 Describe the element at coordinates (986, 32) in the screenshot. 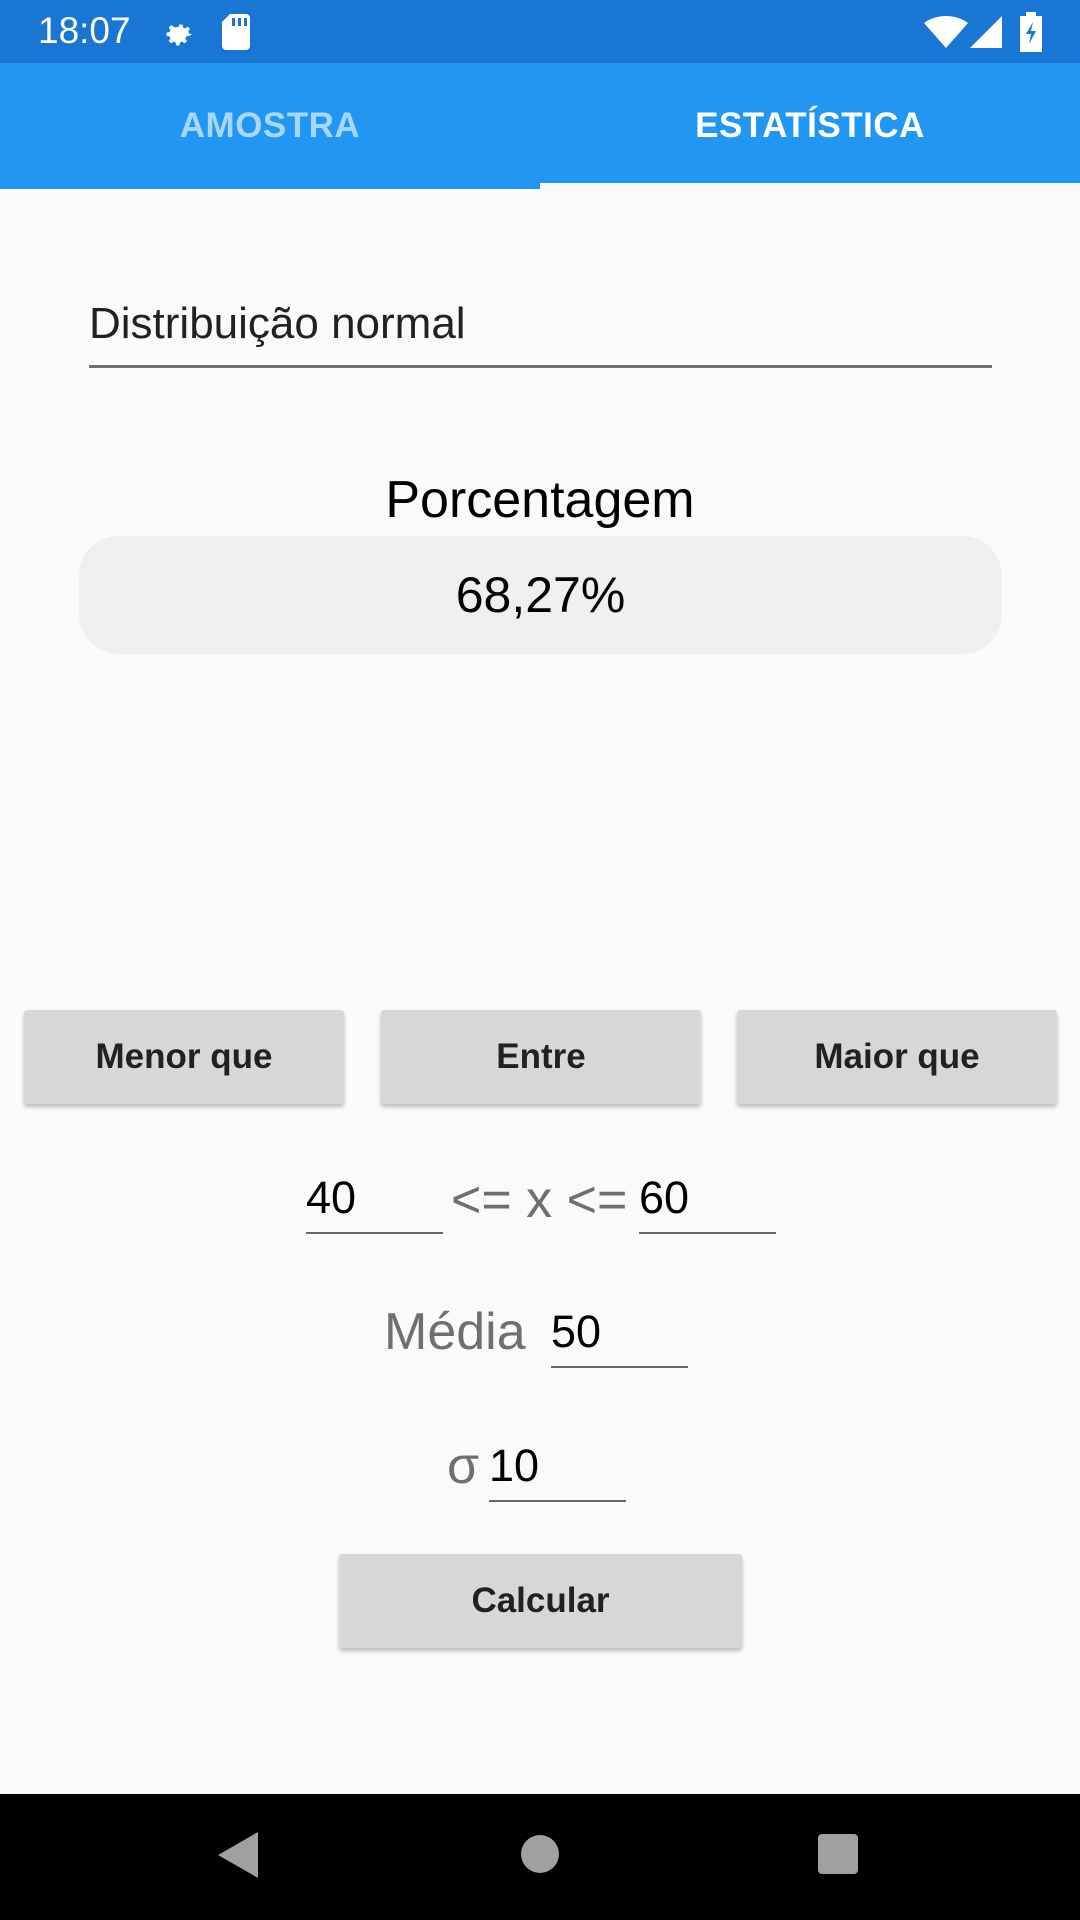

I see `signal-icon` at that location.